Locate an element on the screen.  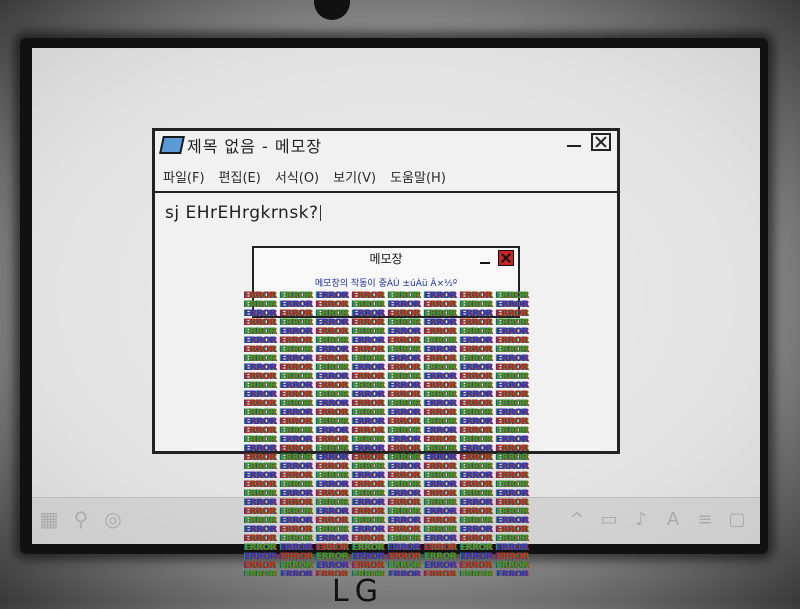
menu-item-file: 파일(F) is located at coordinates (184, 178).